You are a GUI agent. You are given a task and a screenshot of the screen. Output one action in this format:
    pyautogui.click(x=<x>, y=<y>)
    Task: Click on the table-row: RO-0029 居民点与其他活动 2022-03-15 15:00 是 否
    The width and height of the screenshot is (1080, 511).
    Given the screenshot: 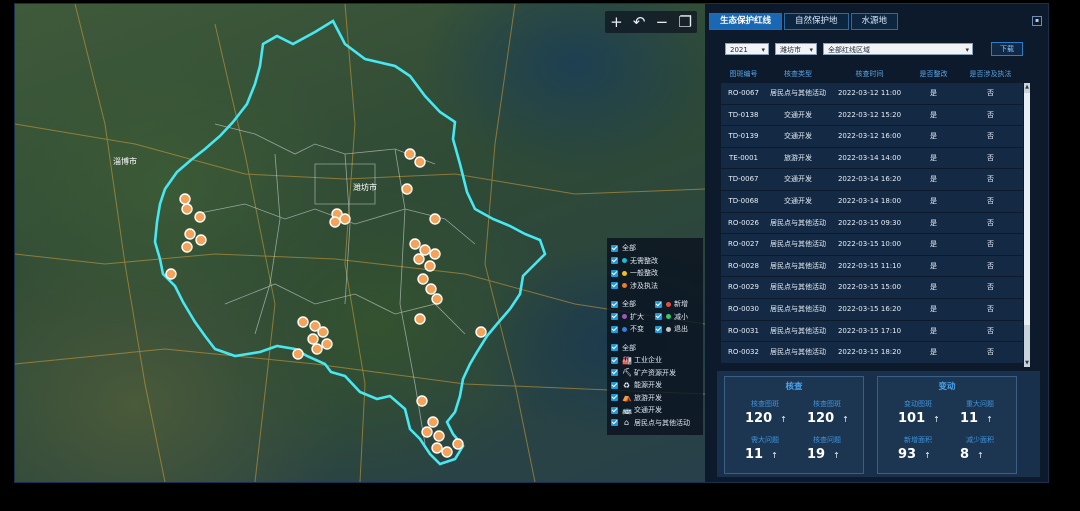 What is the action you would take?
    pyautogui.click(x=872, y=287)
    